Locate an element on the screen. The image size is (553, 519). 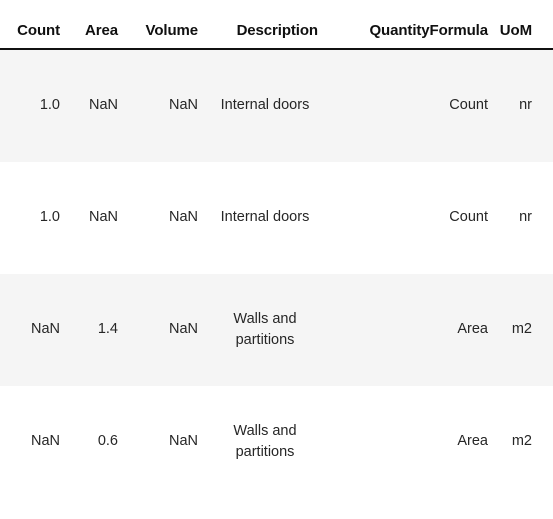
column-header-description: Description is located at coordinates (258, 24).